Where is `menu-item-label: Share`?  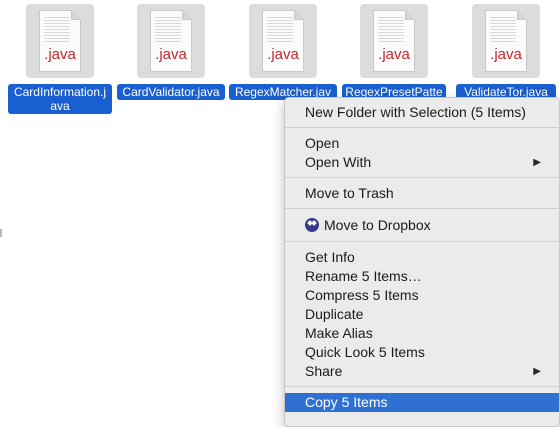 menu-item-label: Share is located at coordinates (324, 371).